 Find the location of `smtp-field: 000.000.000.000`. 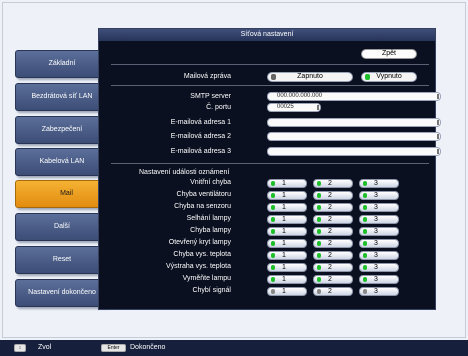

smtp-field: 000.000.000.000 is located at coordinates (354, 96).